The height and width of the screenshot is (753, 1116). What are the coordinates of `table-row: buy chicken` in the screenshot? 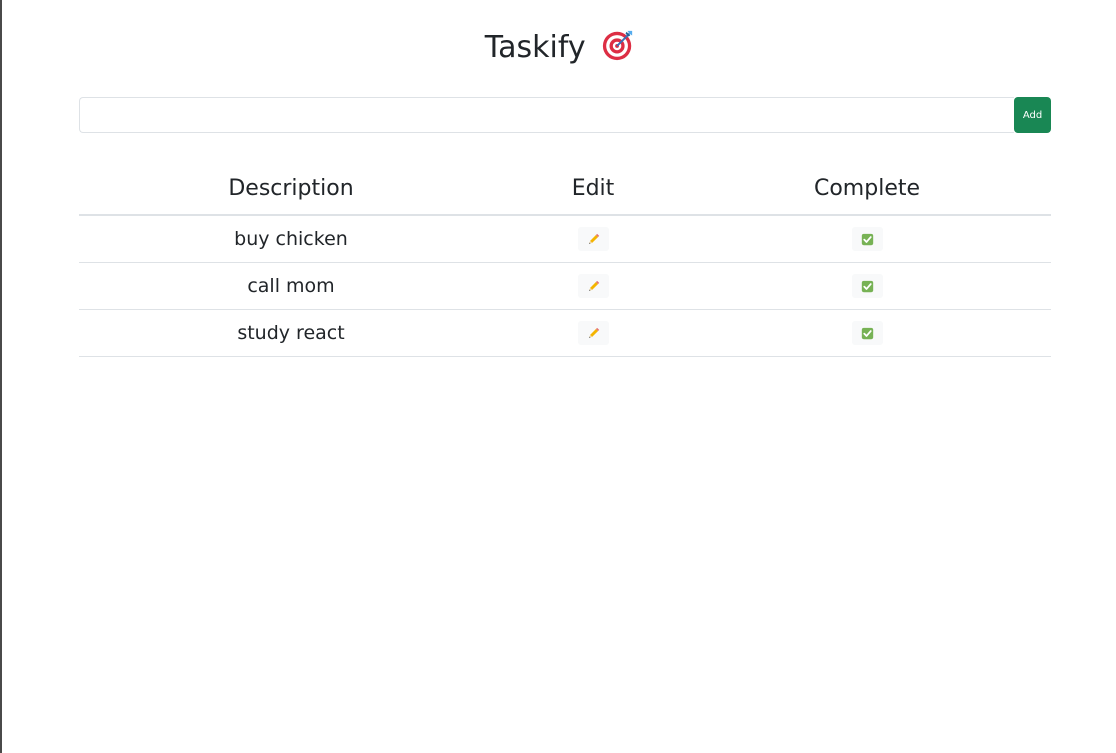 It's located at (565, 239).